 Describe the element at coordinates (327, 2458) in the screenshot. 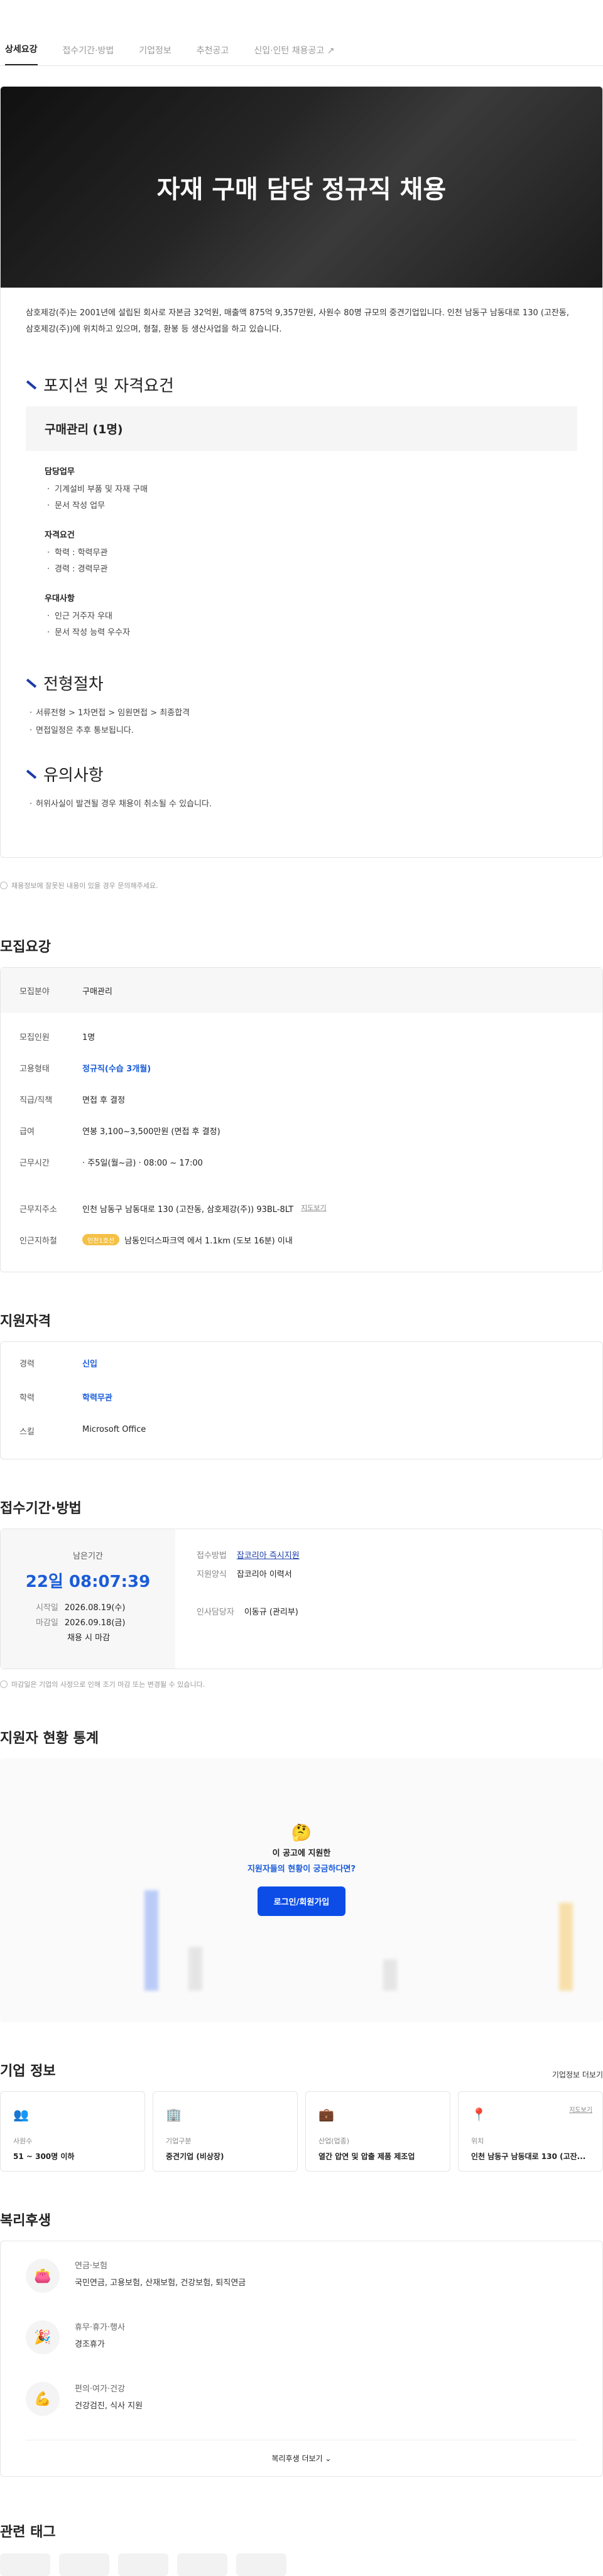

I see `chevron-down-icon: ⌄` at that location.